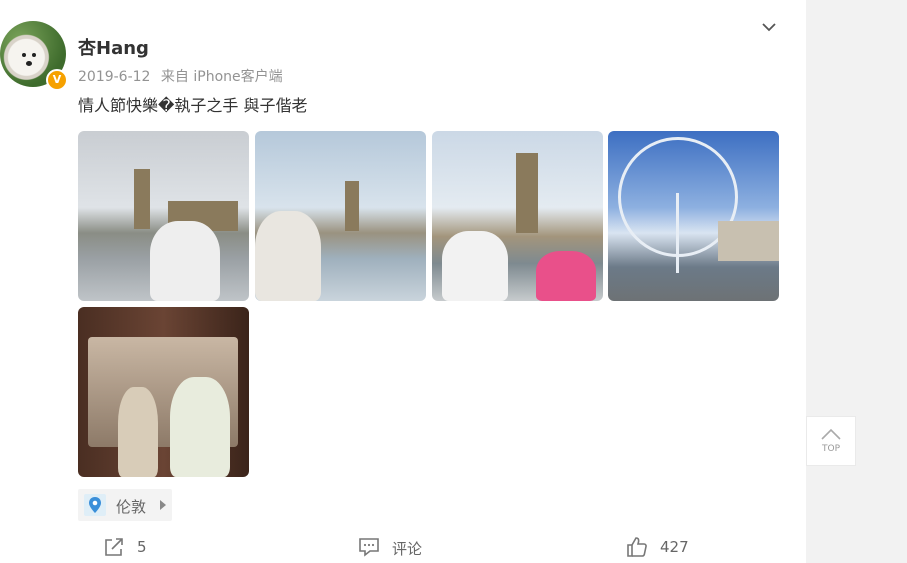 This screenshot has width=907, height=563. What do you see at coordinates (57, 80) in the screenshot?
I see `verified-badge: V` at bounding box center [57, 80].